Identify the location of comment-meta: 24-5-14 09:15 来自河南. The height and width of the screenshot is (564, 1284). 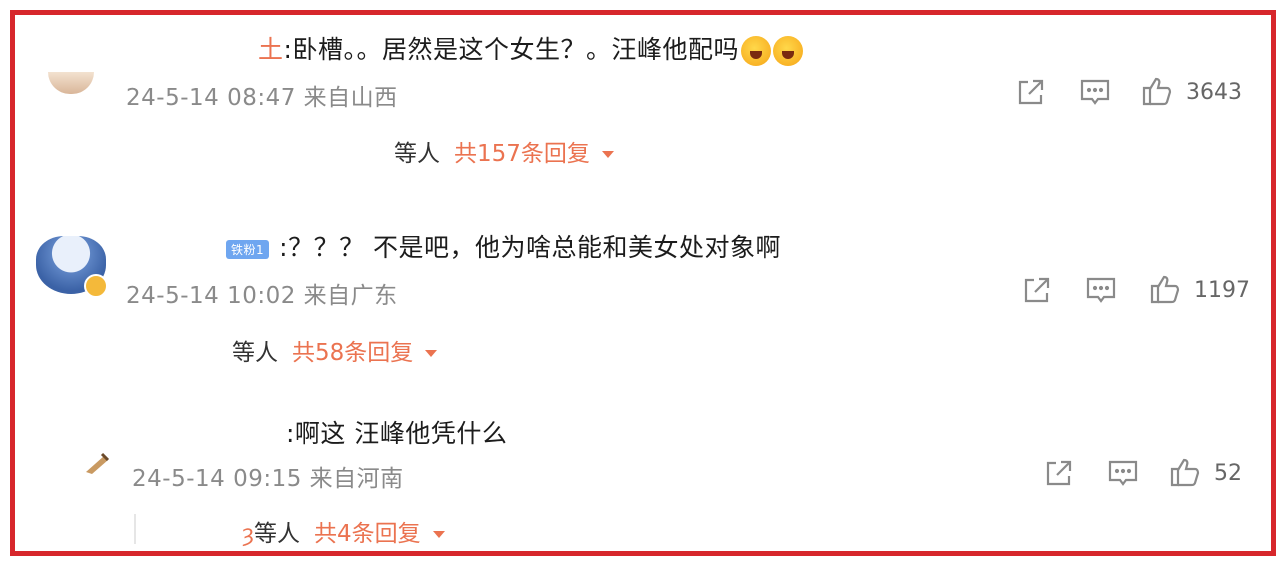
(268, 479).